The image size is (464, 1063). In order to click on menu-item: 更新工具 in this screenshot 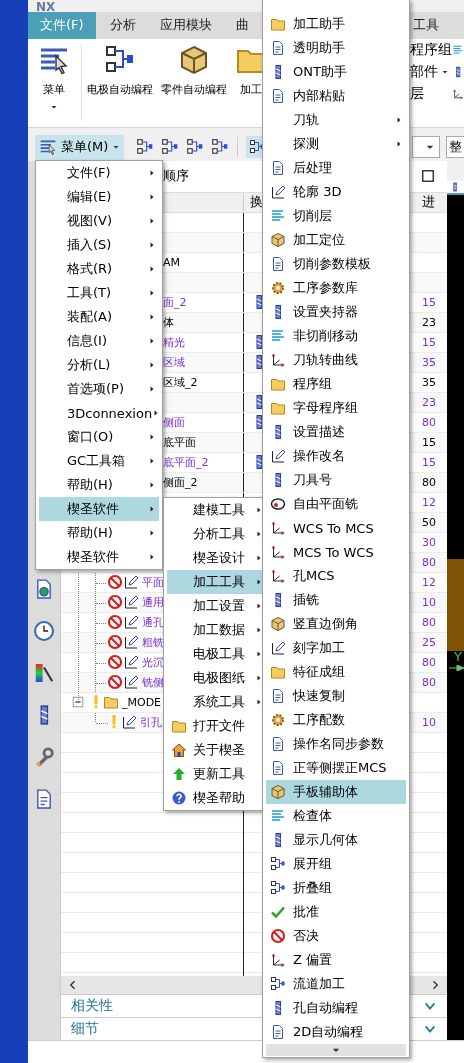, I will do `click(216, 774)`.